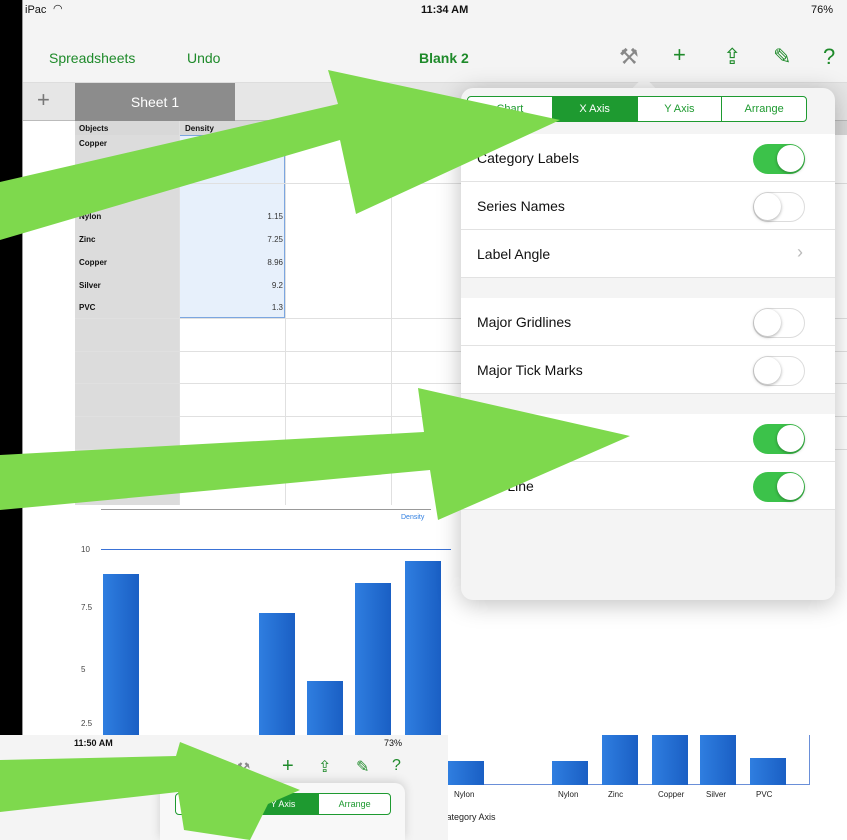  I want to click on table-row-value: 7.25, so click(275, 239).